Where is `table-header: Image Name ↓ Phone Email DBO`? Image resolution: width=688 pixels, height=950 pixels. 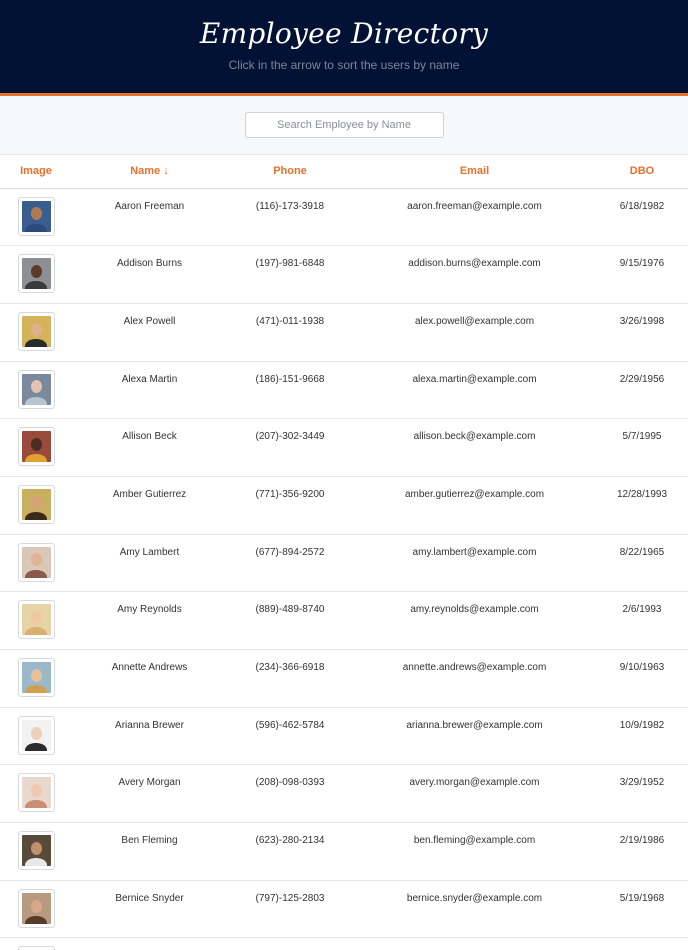 table-header: Image Name ↓ Phone Email DBO is located at coordinates (344, 172).